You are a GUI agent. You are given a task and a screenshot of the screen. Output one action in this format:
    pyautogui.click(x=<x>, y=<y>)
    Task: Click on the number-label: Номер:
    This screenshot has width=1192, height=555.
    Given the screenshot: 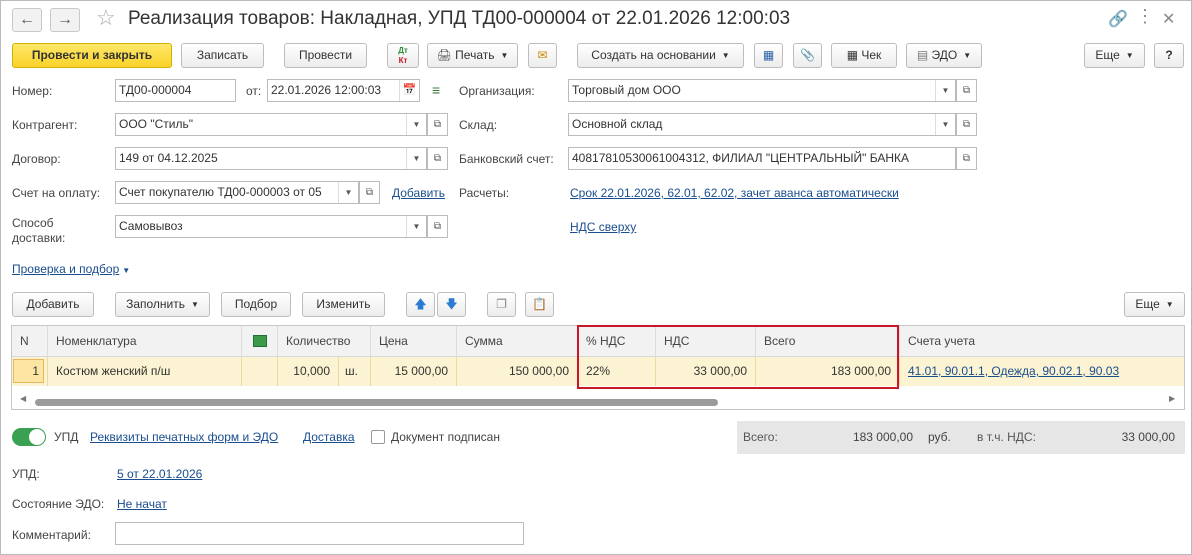 What is the action you would take?
    pyautogui.click(x=32, y=91)
    